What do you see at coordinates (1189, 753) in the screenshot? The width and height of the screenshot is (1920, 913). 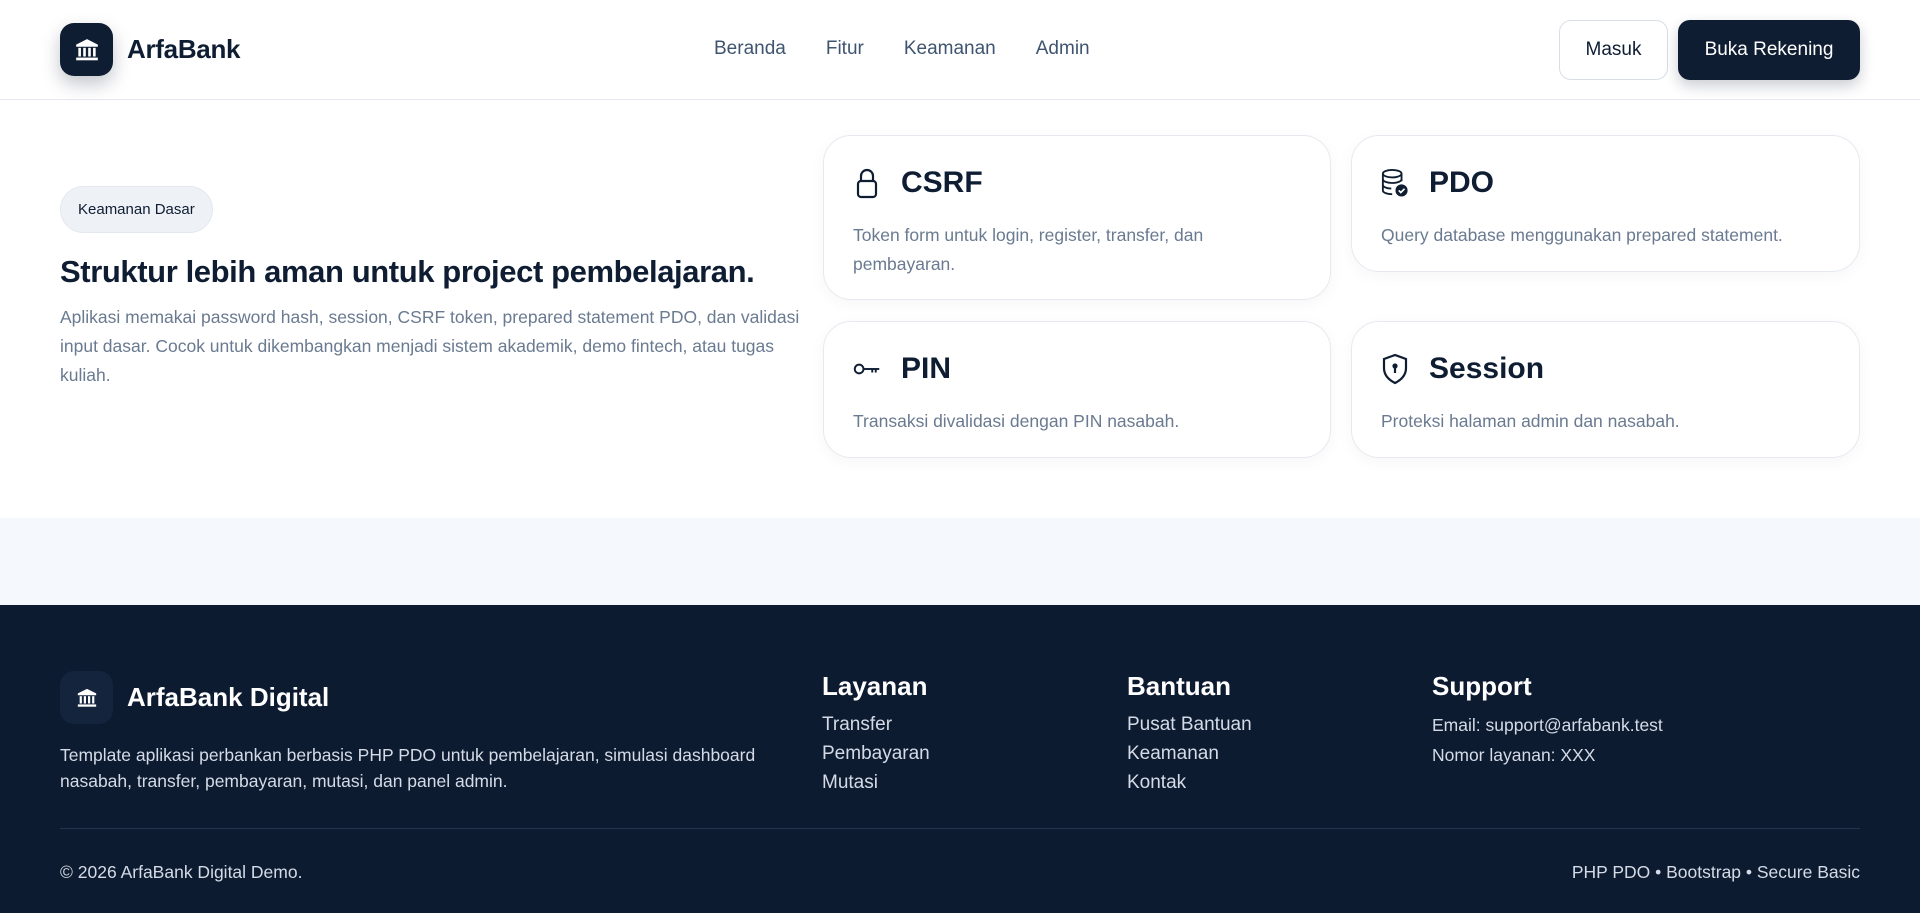 I see `footer-link-keamanan: Keamanan` at bounding box center [1189, 753].